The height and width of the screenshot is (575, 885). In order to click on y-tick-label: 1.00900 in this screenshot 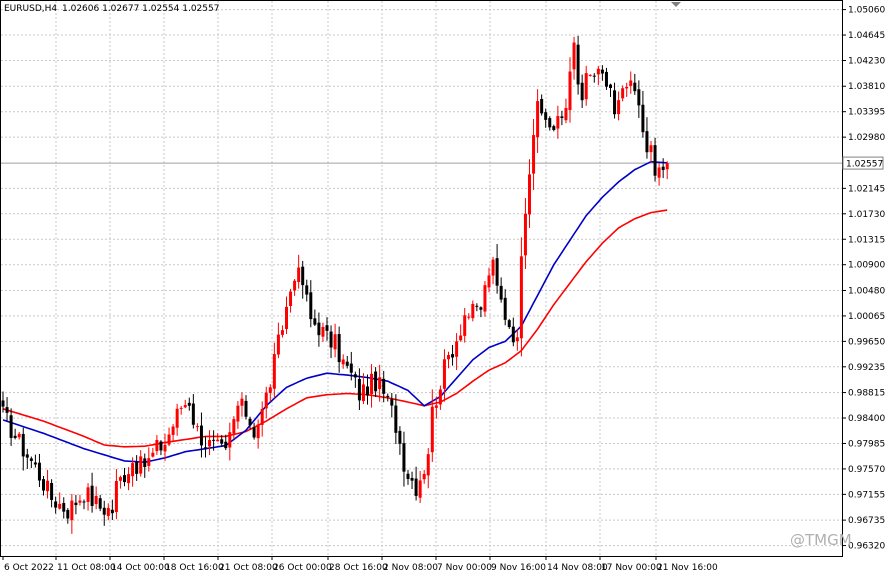, I will do `click(866, 266)`.